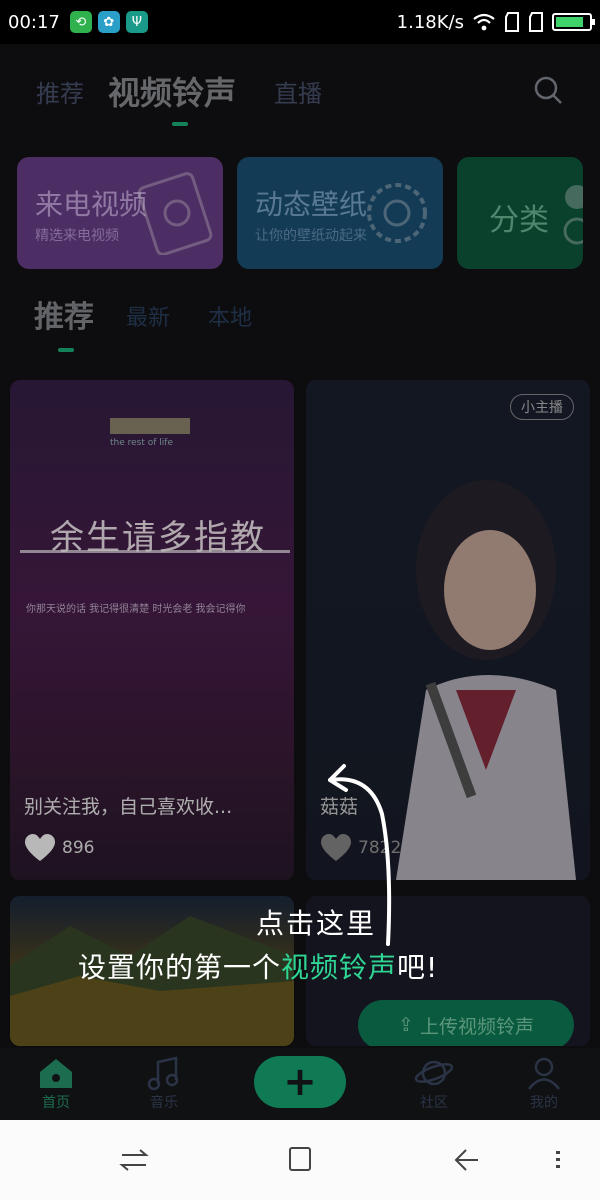 This screenshot has height=1200, width=600. What do you see at coordinates (134, 1160) in the screenshot?
I see `switch-apps-icon` at bounding box center [134, 1160].